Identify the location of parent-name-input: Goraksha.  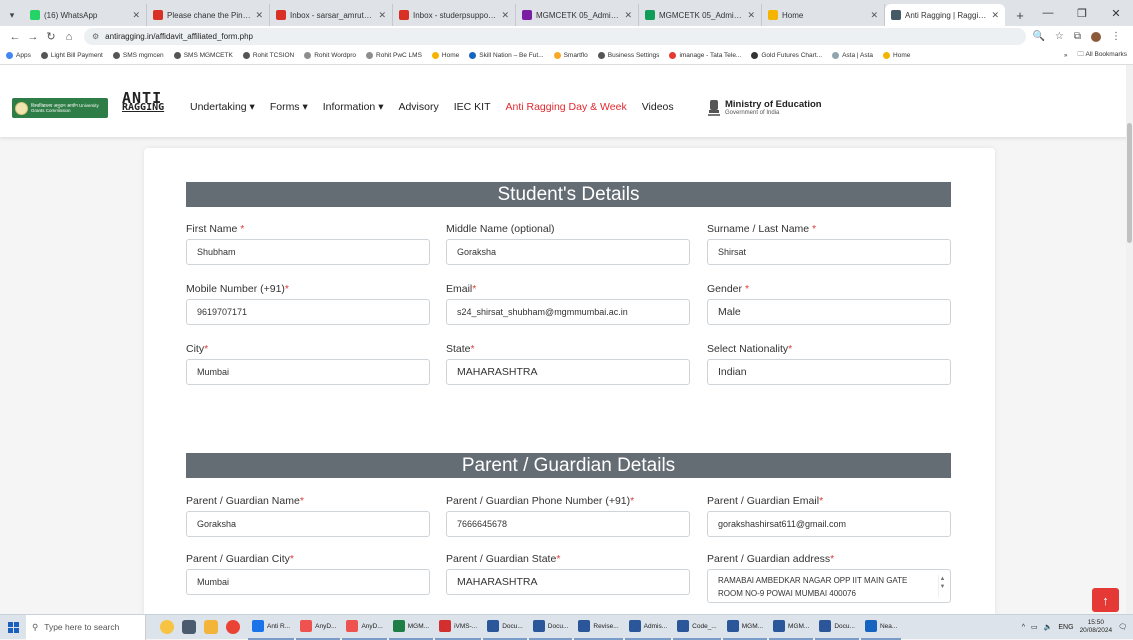
(308, 524).